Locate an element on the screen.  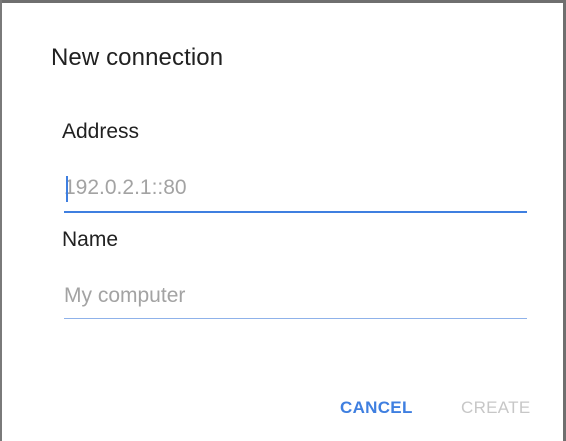
text-caret is located at coordinates (67, 189).